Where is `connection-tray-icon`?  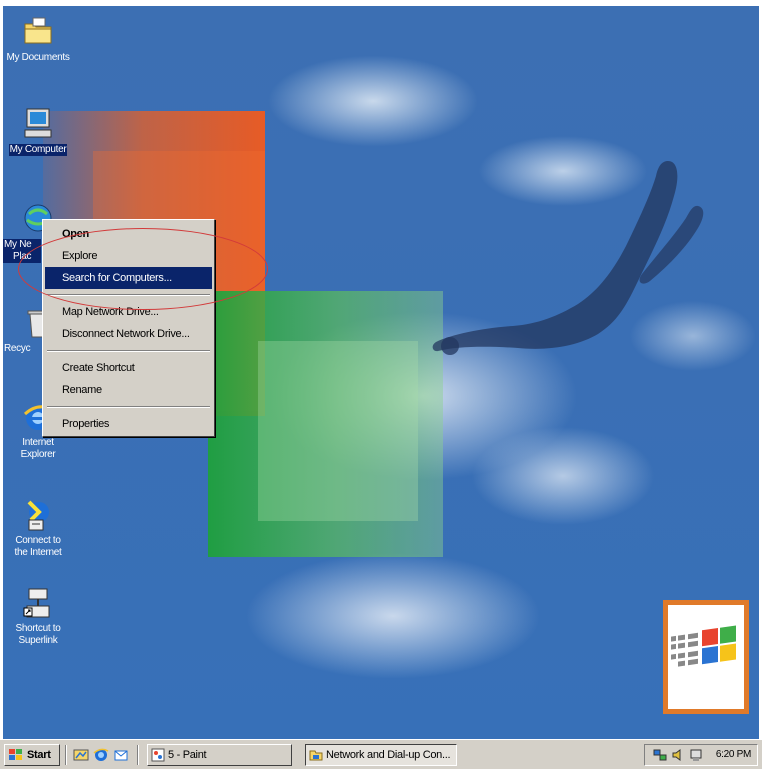
connection-tray-icon is located at coordinates (696, 755).